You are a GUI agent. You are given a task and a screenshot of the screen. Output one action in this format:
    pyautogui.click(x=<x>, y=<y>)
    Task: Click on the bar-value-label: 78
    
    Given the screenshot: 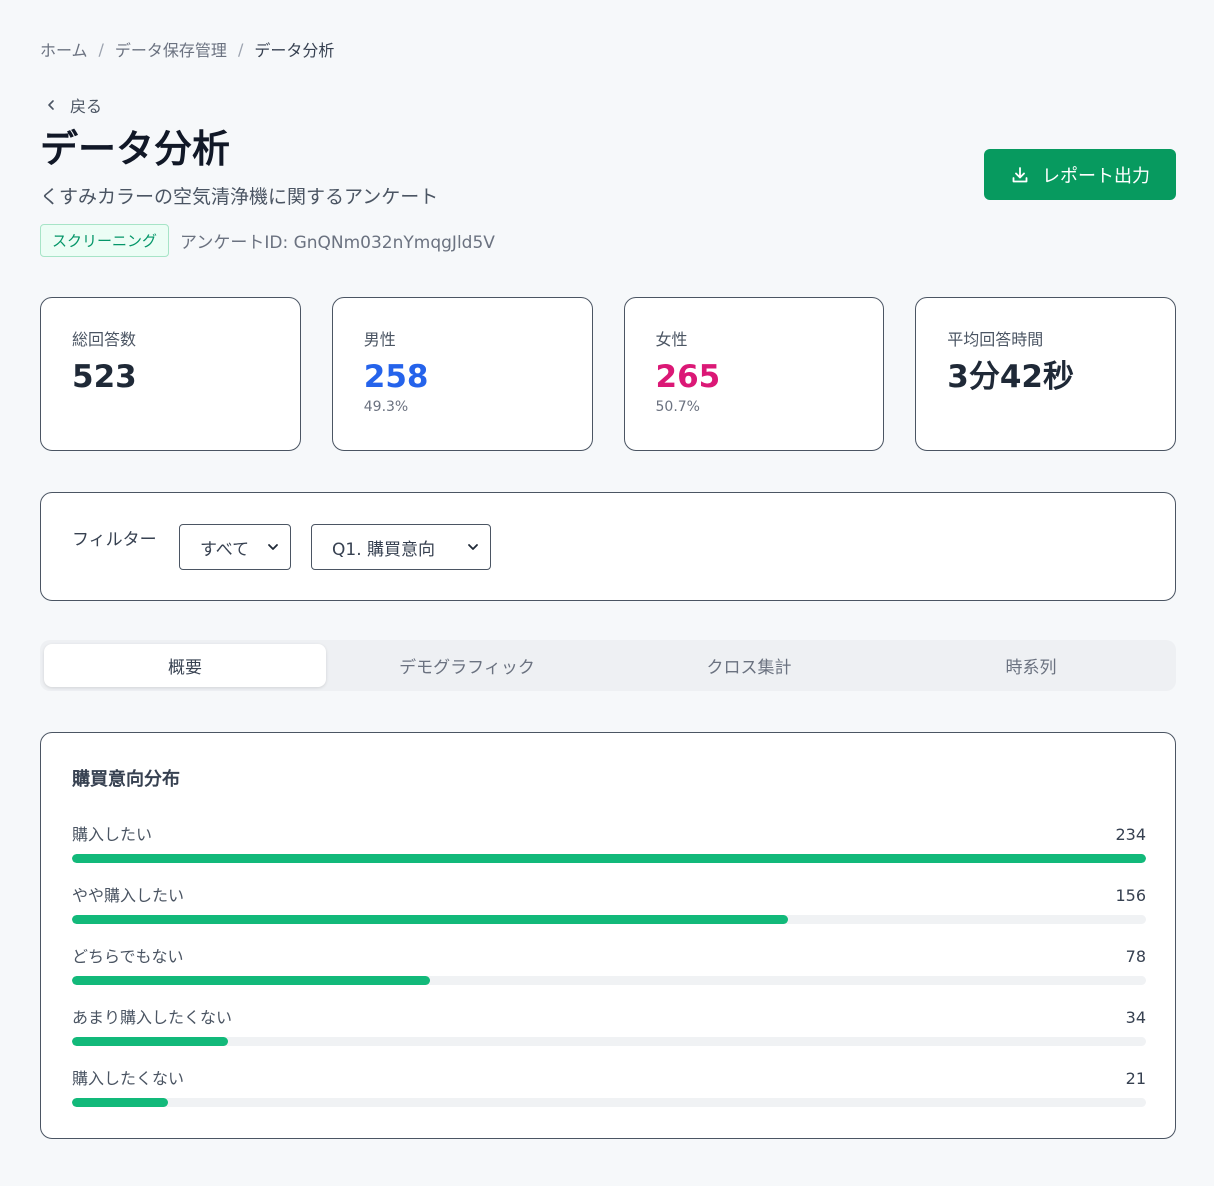 What is the action you would take?
    pyautogui.click(x=1135, y=956)
    